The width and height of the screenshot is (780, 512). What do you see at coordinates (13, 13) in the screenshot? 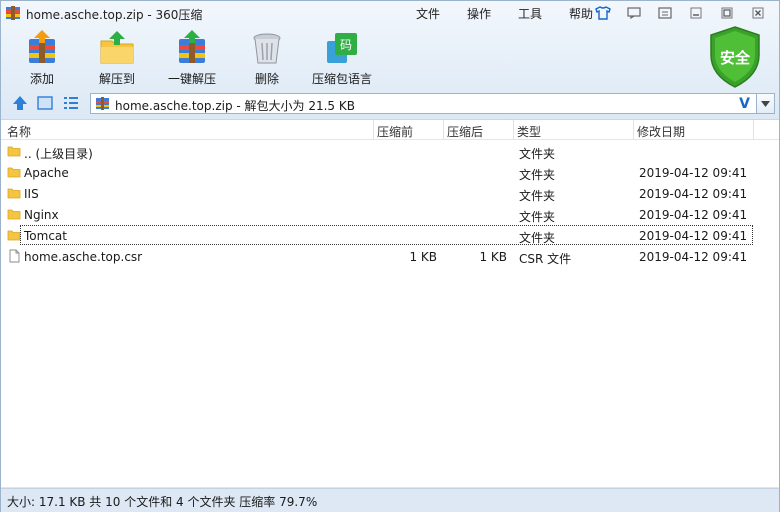
I see `archive-app-icon` at bounding box center [13, 13].